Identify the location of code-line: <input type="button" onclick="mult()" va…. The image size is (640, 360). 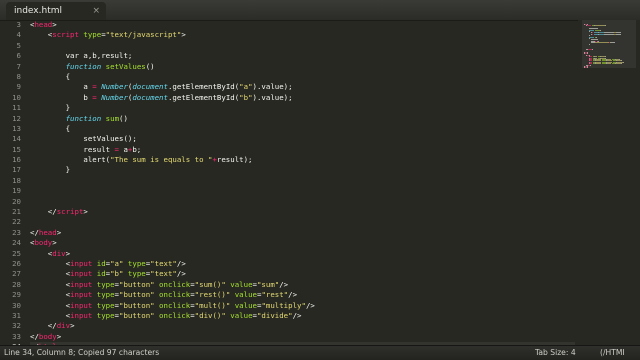
(302, 306).